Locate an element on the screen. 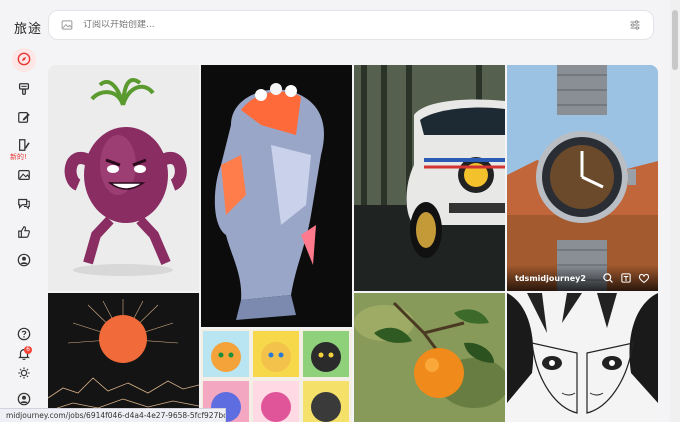 The height and width of the screenshot is (422, 680). gallery-image-orange is located at coordinates (429, 357).